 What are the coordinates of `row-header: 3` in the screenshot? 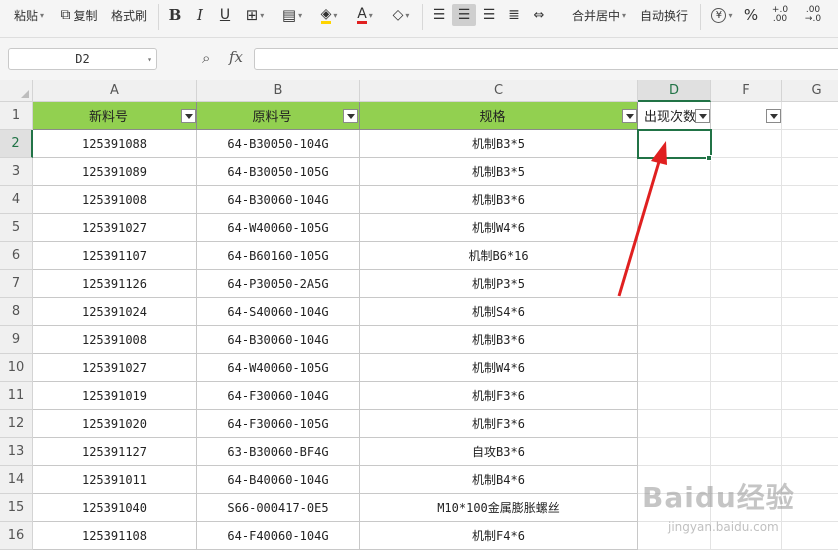 It's located at (16, 172).